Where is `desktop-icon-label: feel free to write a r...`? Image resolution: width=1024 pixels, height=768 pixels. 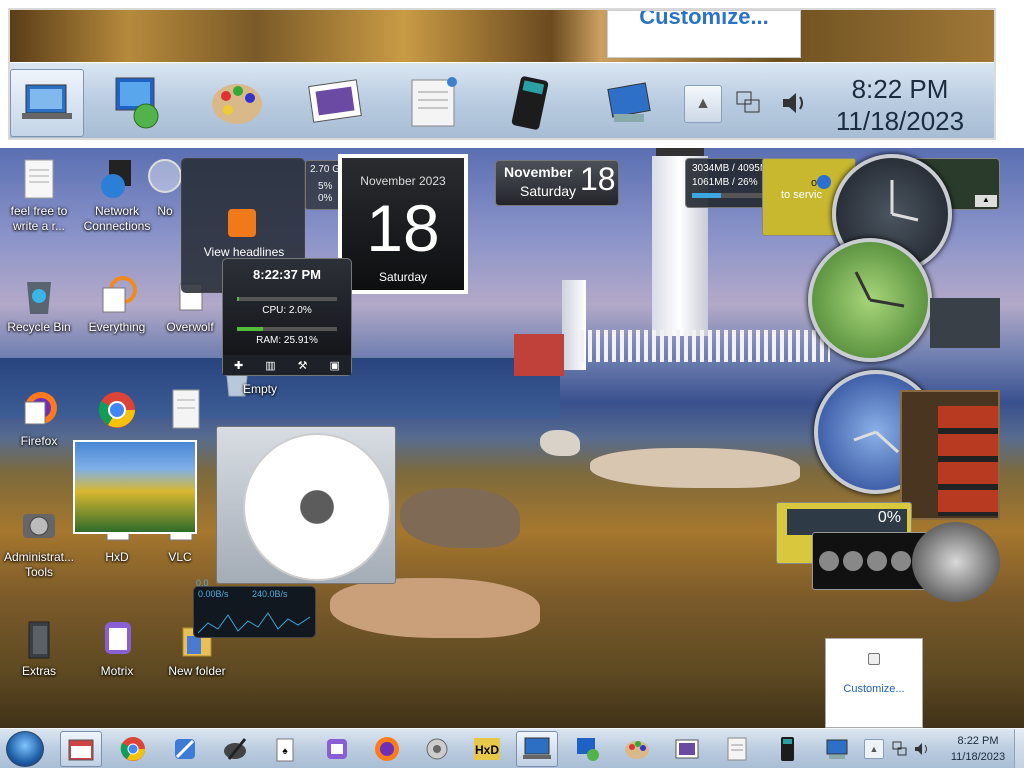
desktop-icon-label: feel free to write a r... is located at coordinates (39, 218).